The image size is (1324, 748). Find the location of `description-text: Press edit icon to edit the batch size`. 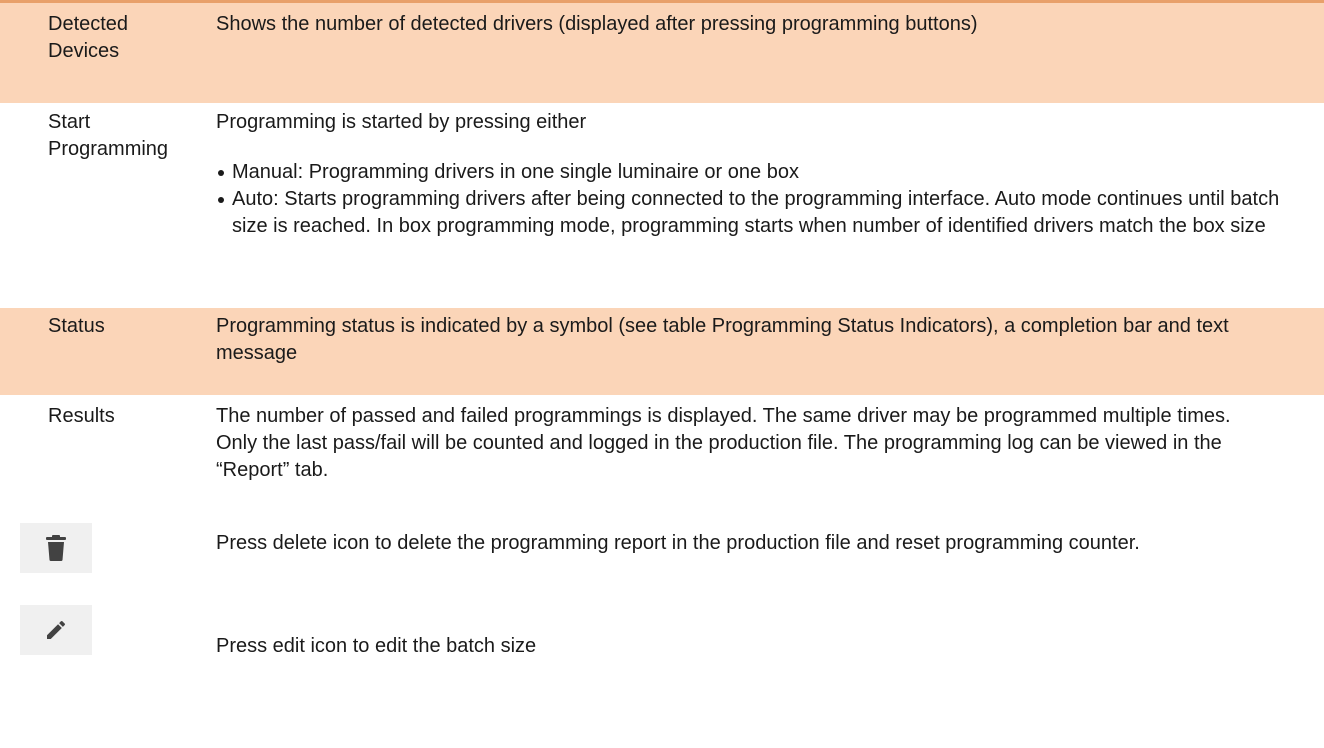

description-text: Press edit icon to edit the batch size is located at coordinates (376, 646).